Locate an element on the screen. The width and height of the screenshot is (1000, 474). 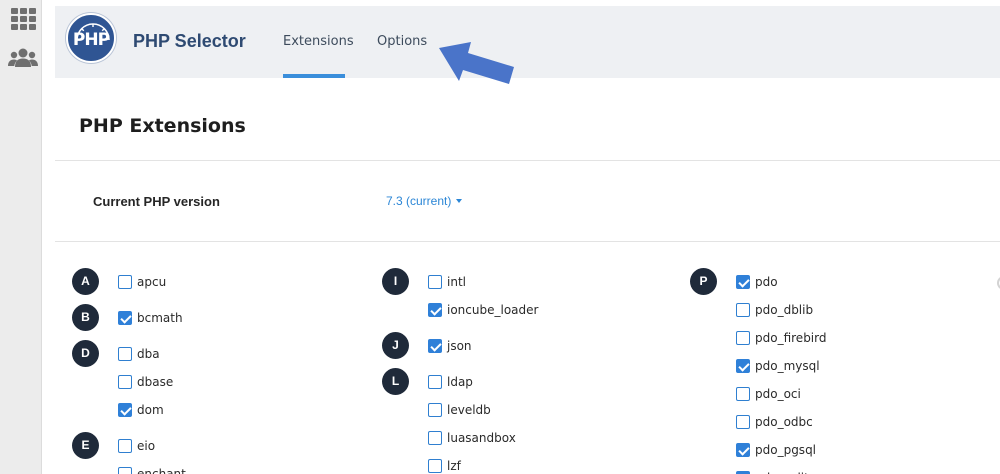
pointer-arrow-icon is located at coordinates (476, 63).